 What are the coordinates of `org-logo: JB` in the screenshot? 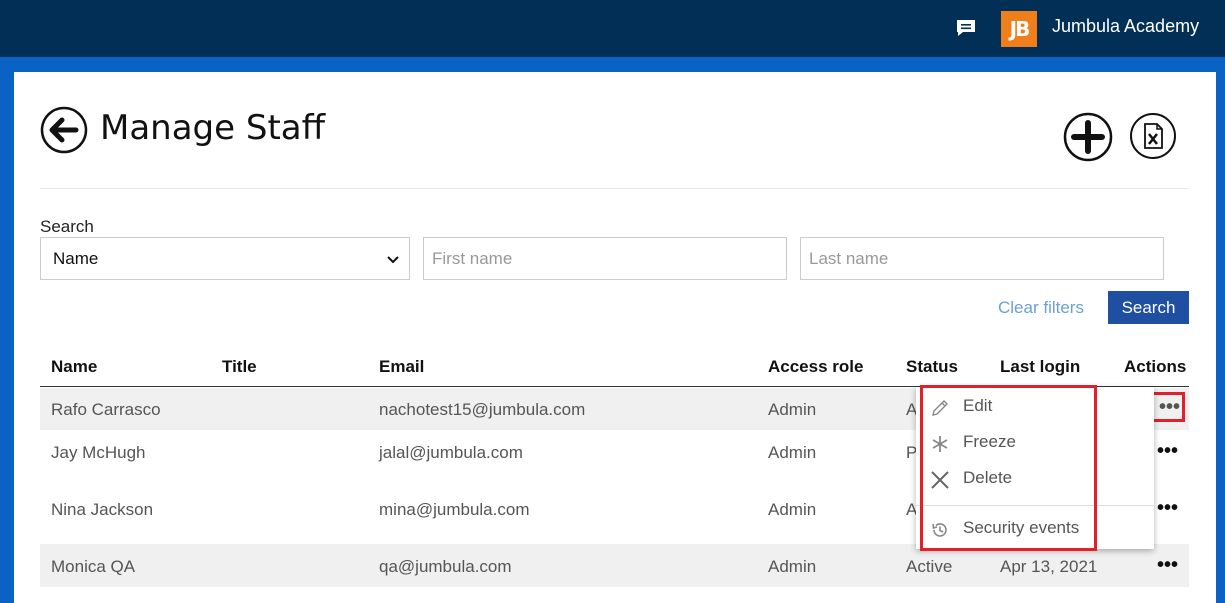 It's located at (1019, 29).